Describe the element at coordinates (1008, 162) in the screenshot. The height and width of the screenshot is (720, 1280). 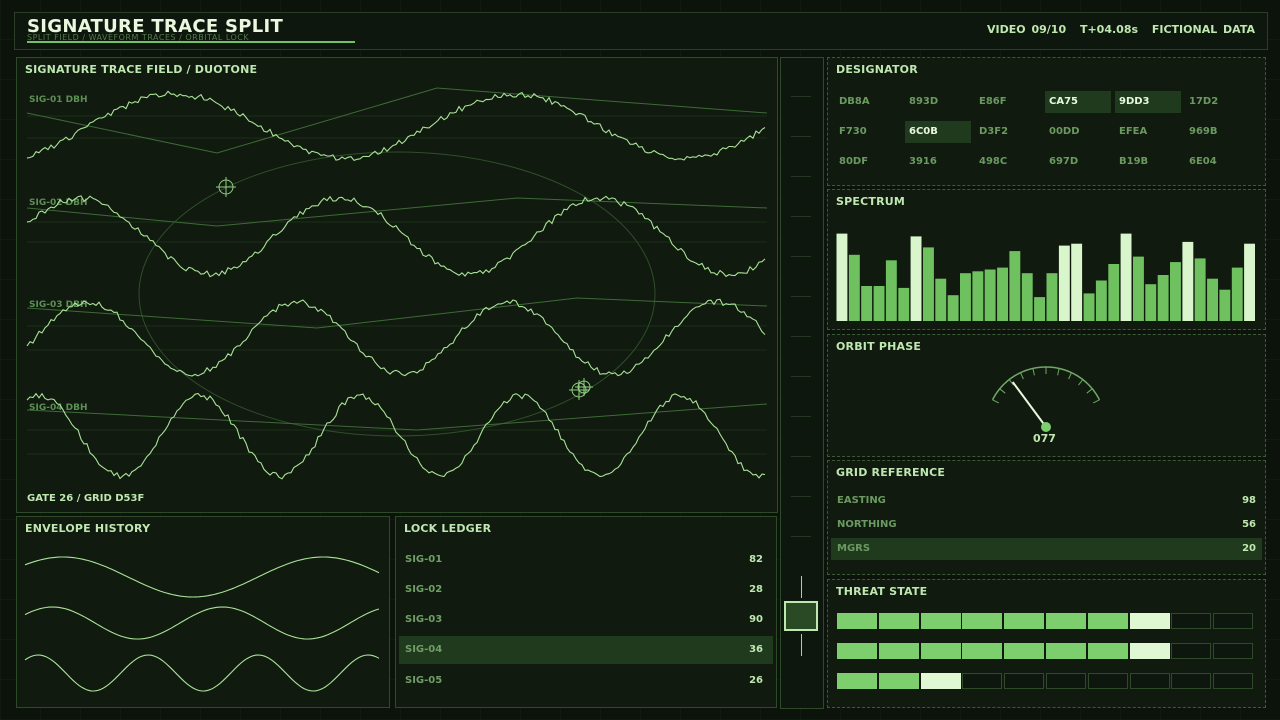
I see `designator-code: 498C` at that location.